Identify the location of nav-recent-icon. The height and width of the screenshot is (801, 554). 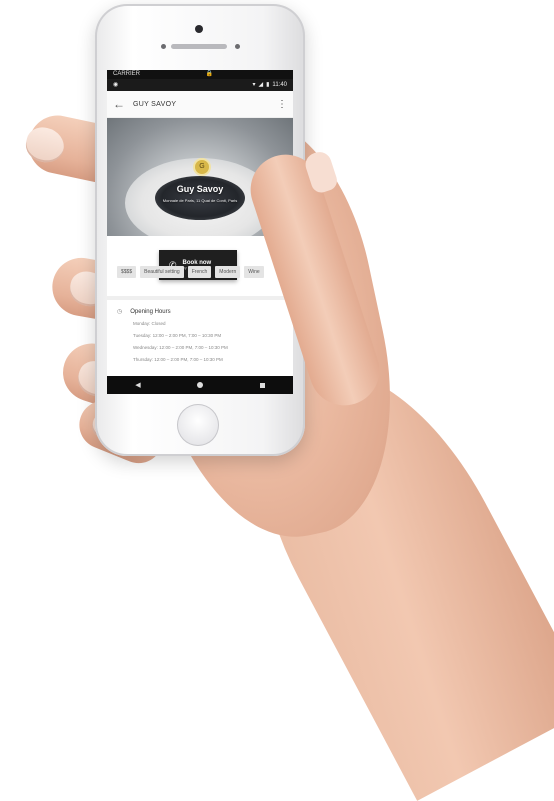
(262, 385).